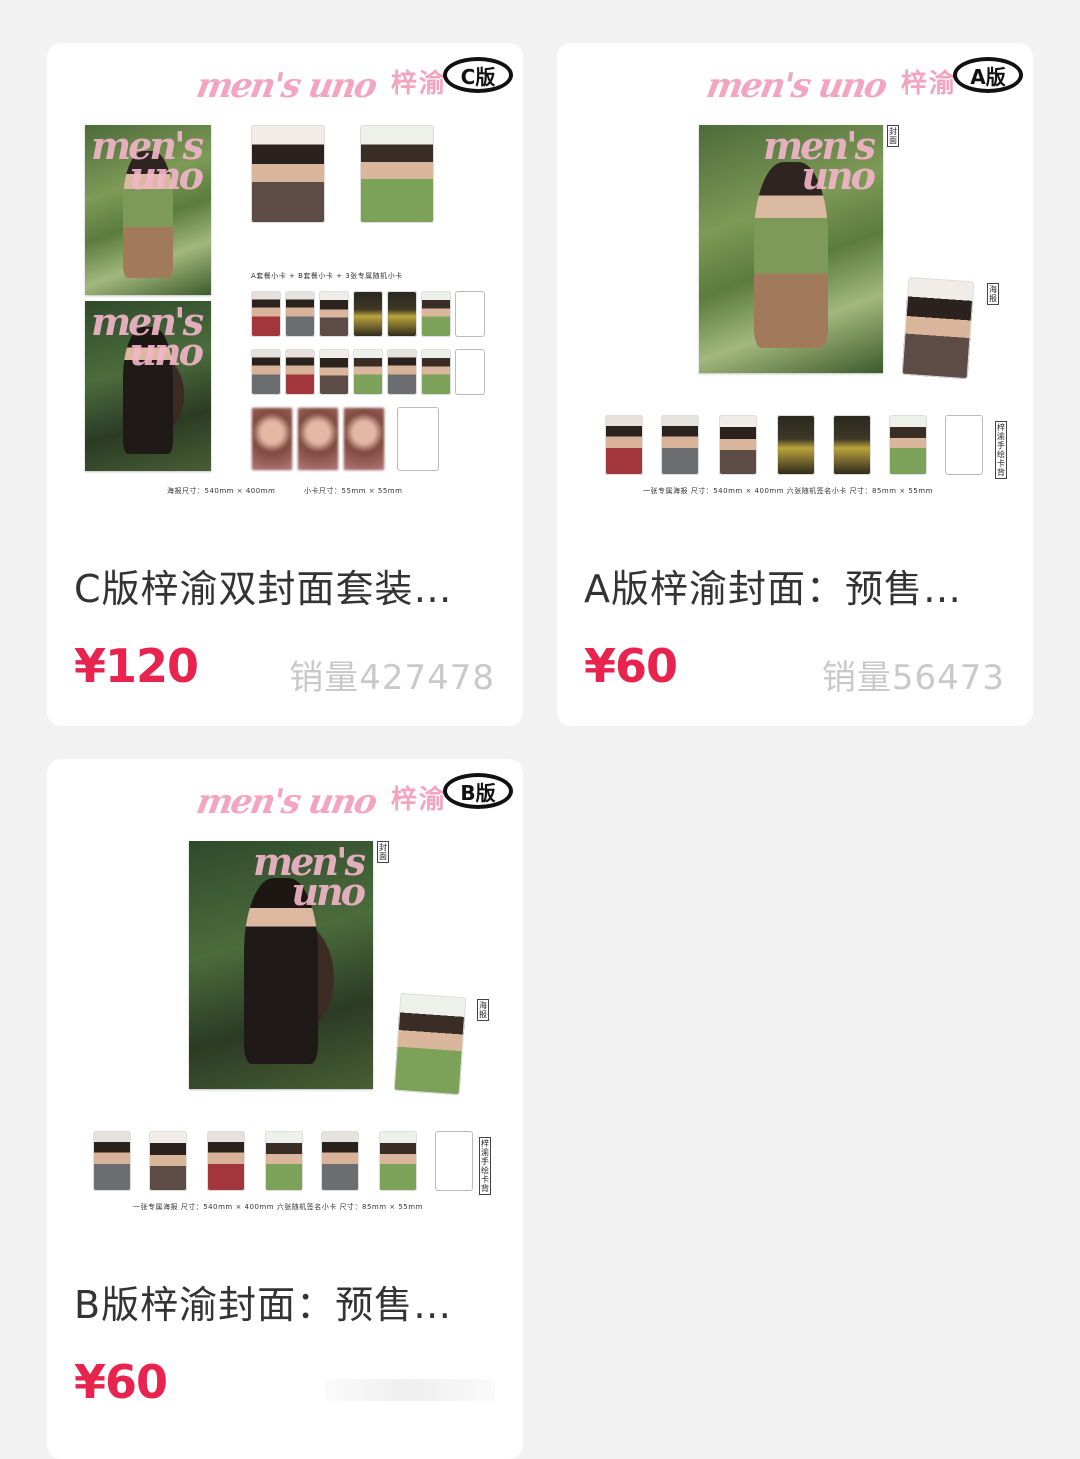 This screenshot has width=1080, height=1459. Describe the element at coordinates (327, 276) in the screenshot. I see `cards-caption: A套餐小卡 + B套餐小卡 + 3张专属随机小卡` at that location.